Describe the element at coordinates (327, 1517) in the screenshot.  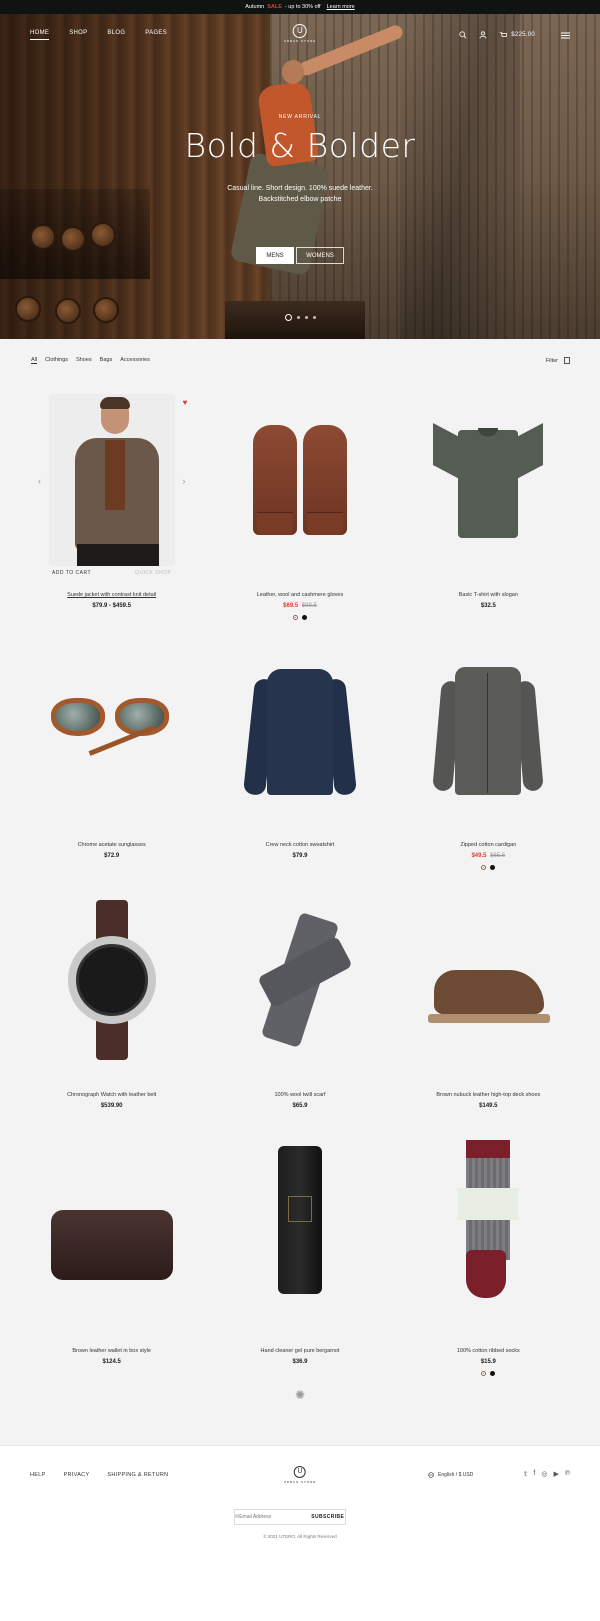
I see `subscribe-button: SUBSCRIBE` at that location.